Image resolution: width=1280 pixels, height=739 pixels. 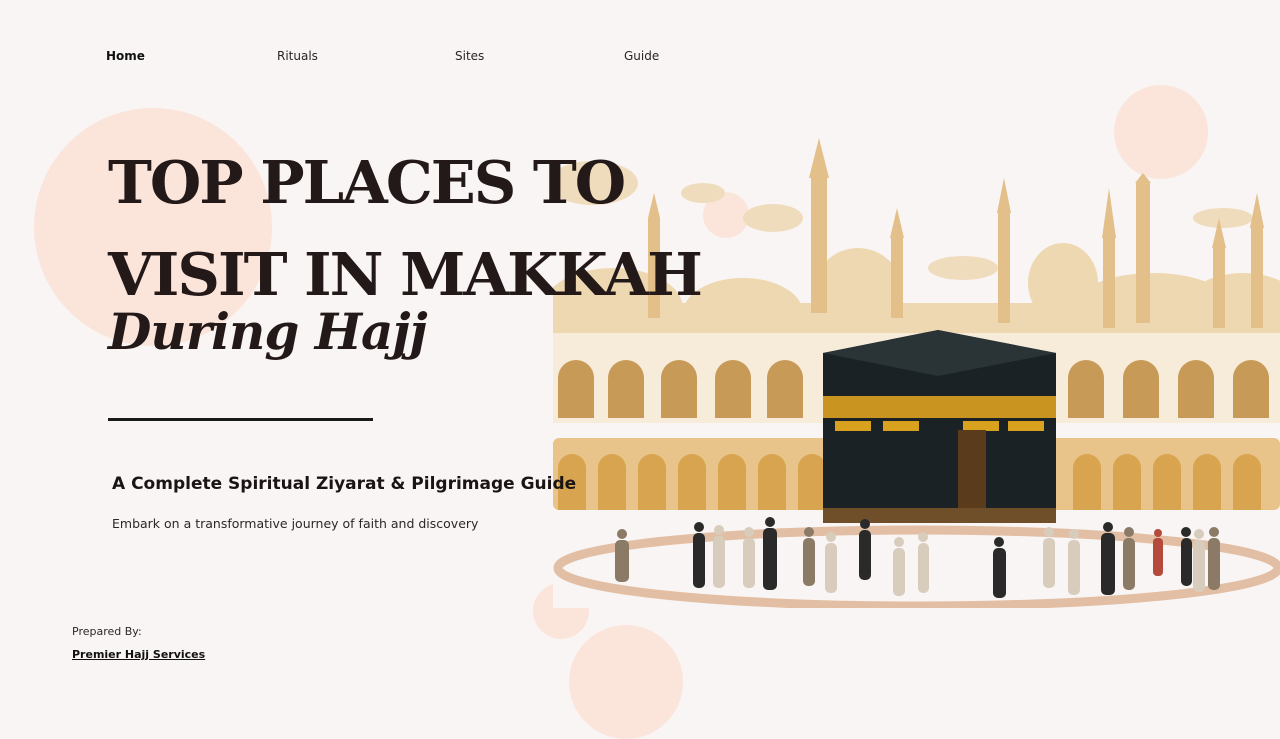 I want to click on prepared-by-label: Prepared By:, so click(x=107, y=631).